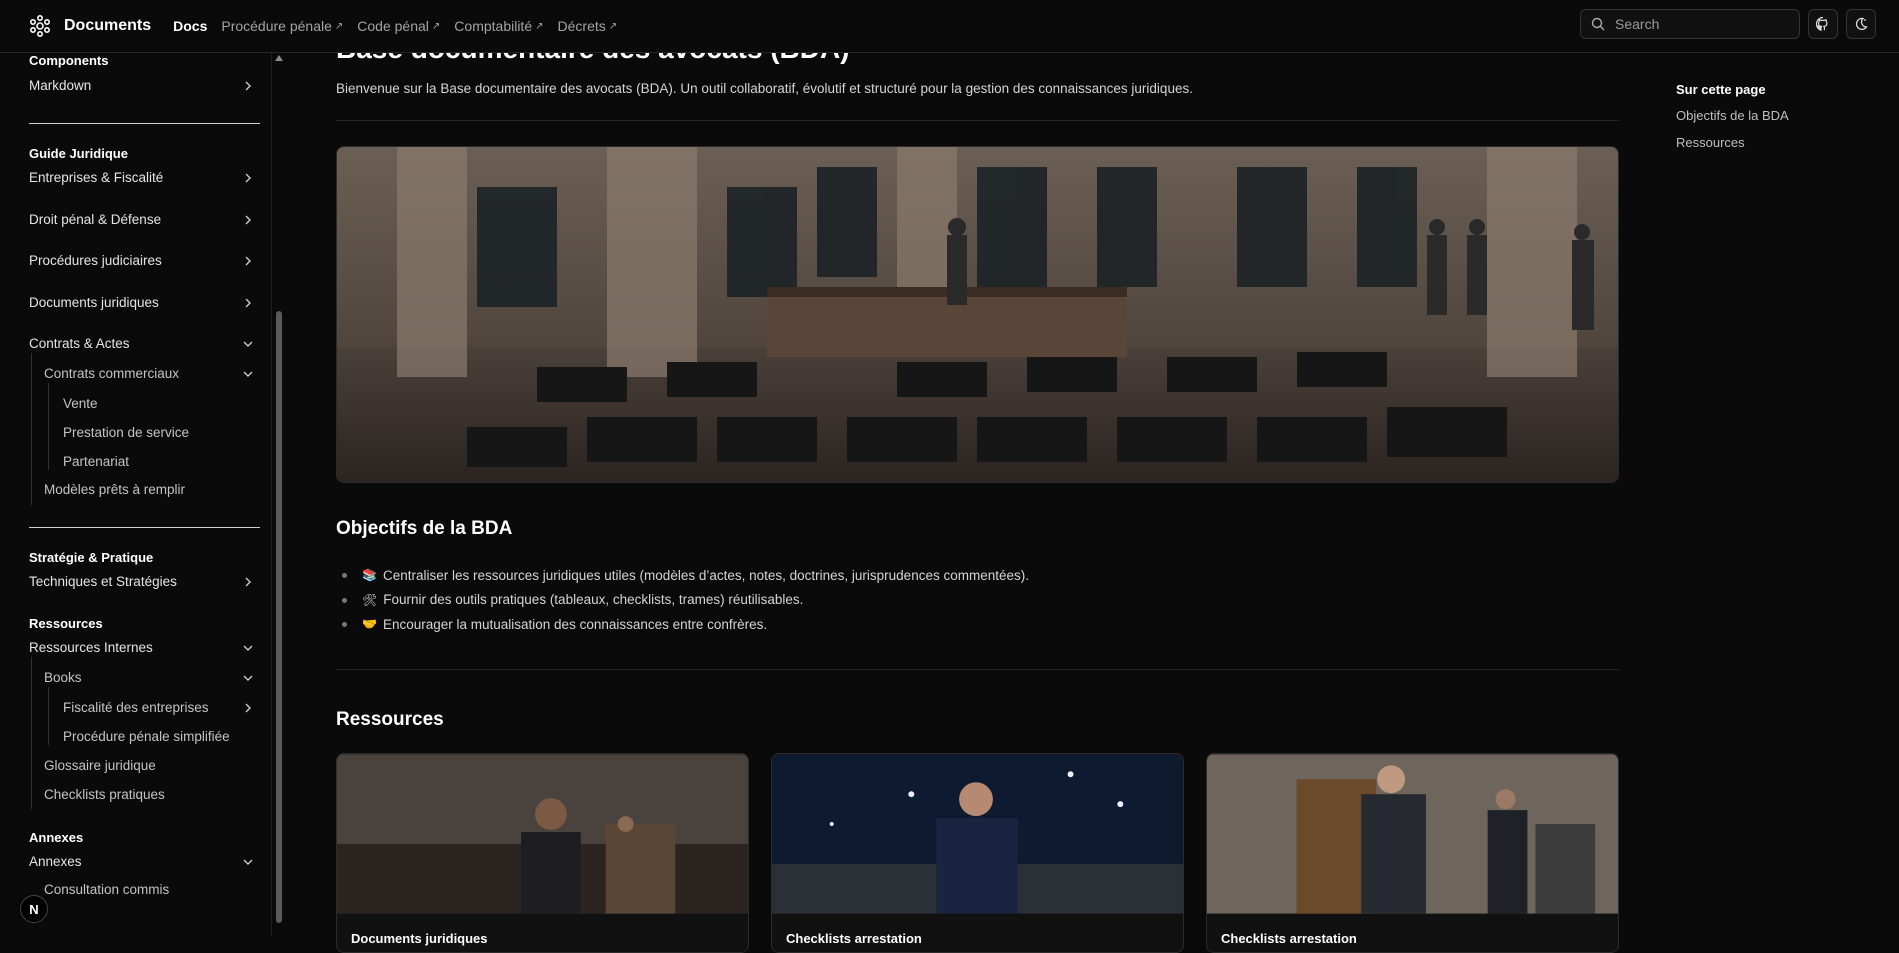 The height and width of the screenshot is (953, 1899). Describe the element at coordinates (276, 26) in the screenshot. I see `nav-procedure-penale-label: Procédure pénale` at that location.